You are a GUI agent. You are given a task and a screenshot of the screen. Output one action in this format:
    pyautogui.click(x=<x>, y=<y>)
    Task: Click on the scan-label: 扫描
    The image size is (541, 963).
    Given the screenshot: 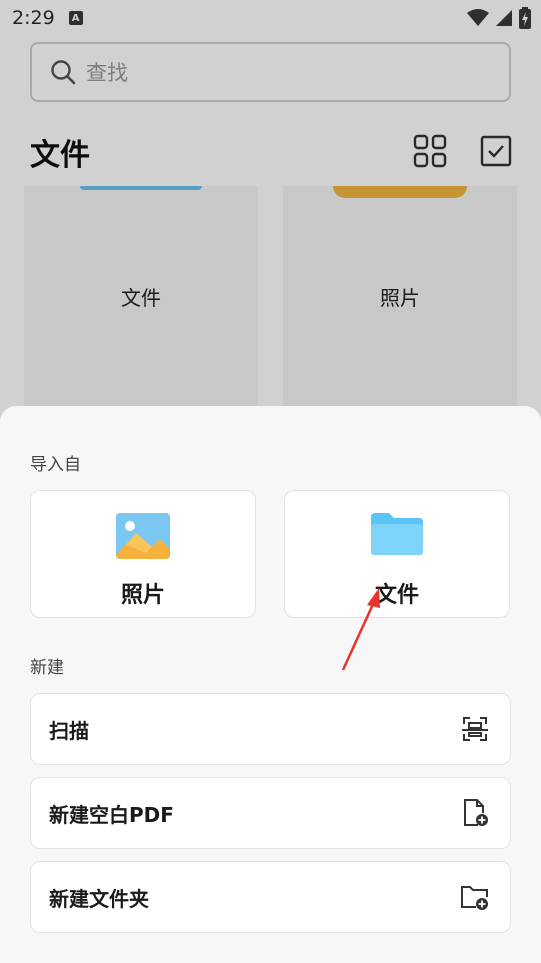 What is the action you would take?
    pyautogui.click(x=69, y=730)
    